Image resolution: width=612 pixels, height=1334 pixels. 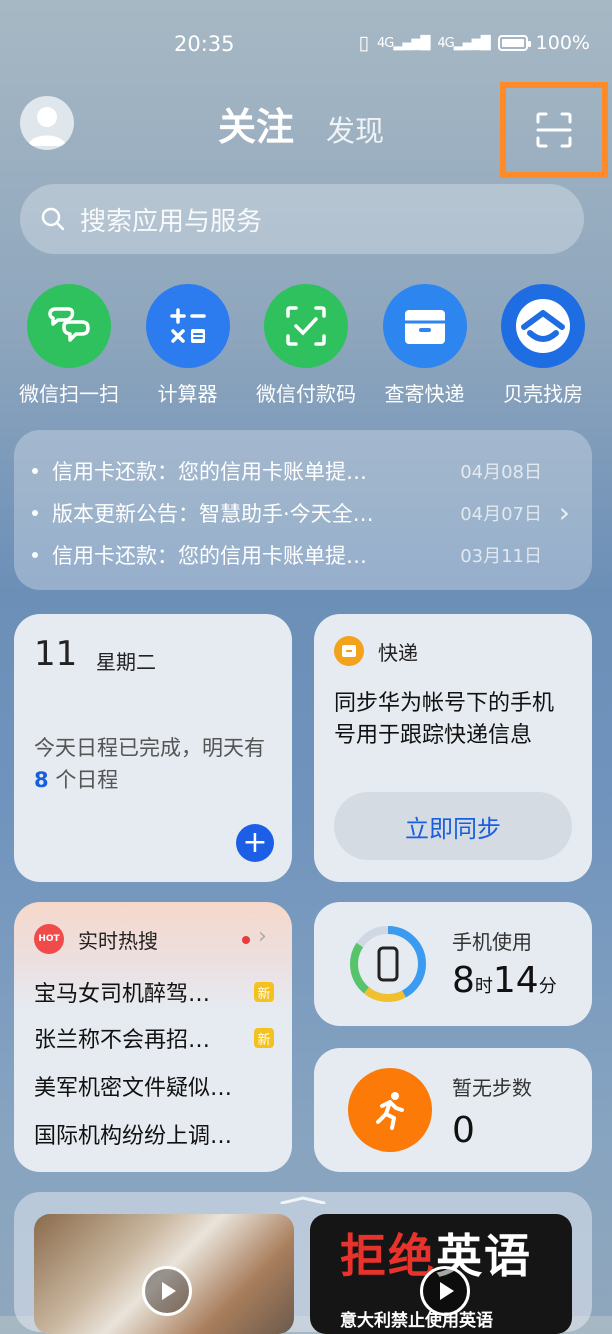 What do you see at coordinates (256, 123) in the screenshot?
I see `tab-follow: 关注` at bounding box center [256, 123].